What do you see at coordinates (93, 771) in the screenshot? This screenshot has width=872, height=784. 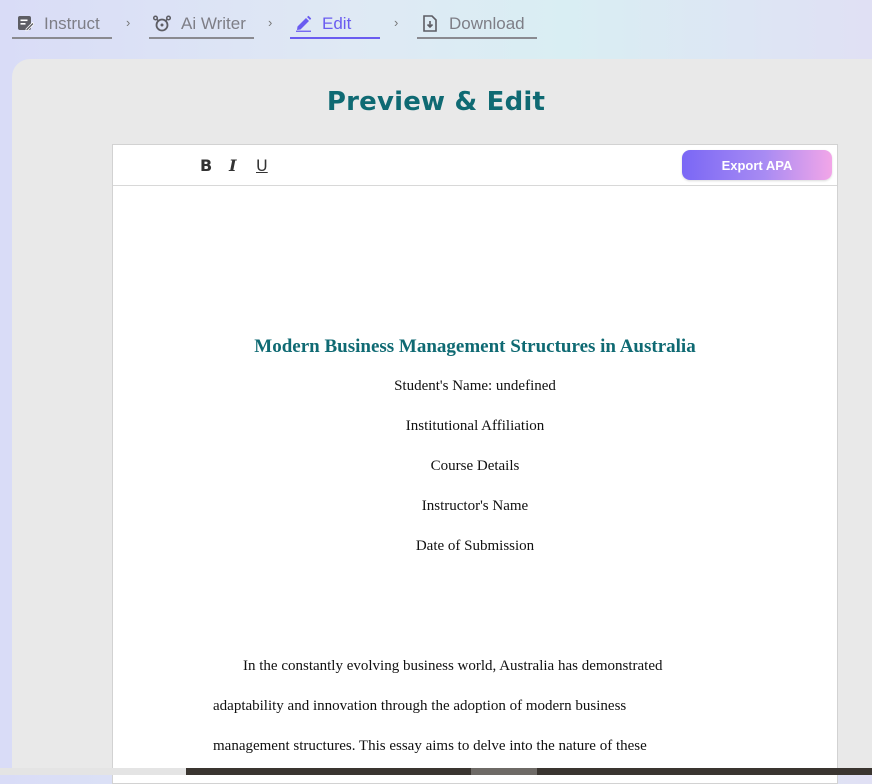 I see `taskbar-left` at bounding box center [93, 771].